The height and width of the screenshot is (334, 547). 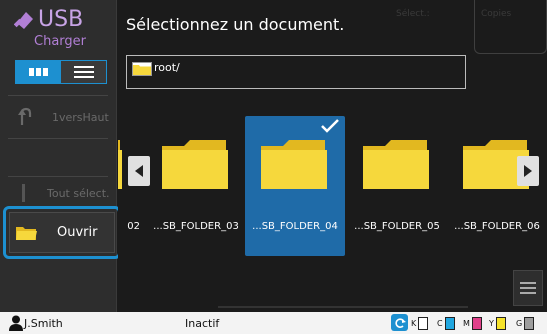 I want to click on open-folder-icon, so click(x=26, y=233).